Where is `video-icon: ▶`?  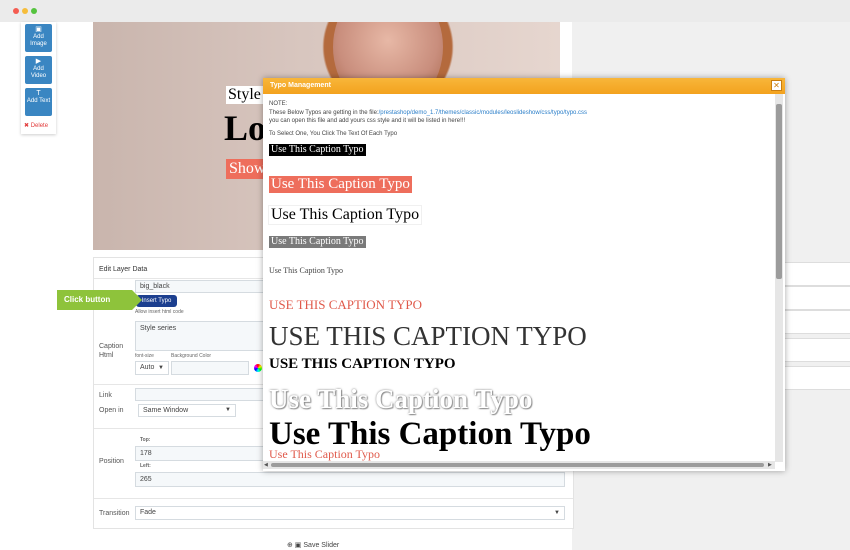 video-icon: ▶ is located at coordinates (38, 61).